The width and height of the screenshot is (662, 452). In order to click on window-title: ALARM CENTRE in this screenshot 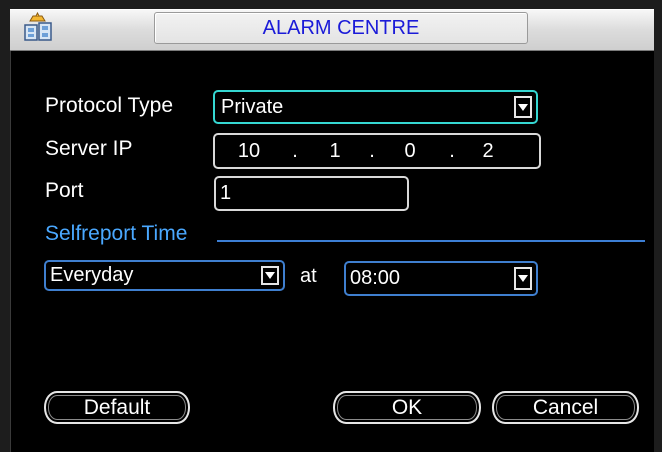, I will do `click(341, 28)`.